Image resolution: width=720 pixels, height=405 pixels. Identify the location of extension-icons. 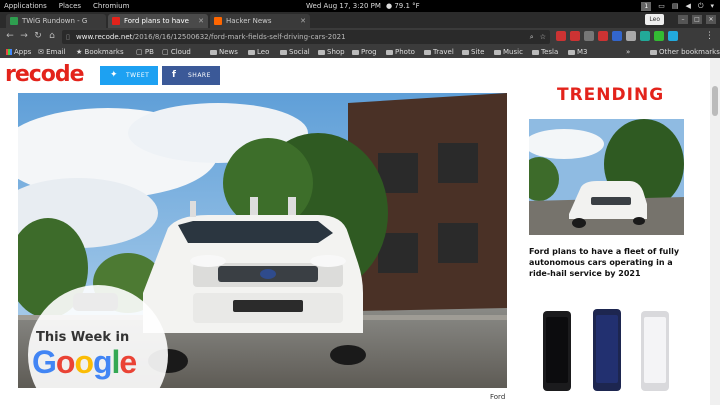
(617, 36).